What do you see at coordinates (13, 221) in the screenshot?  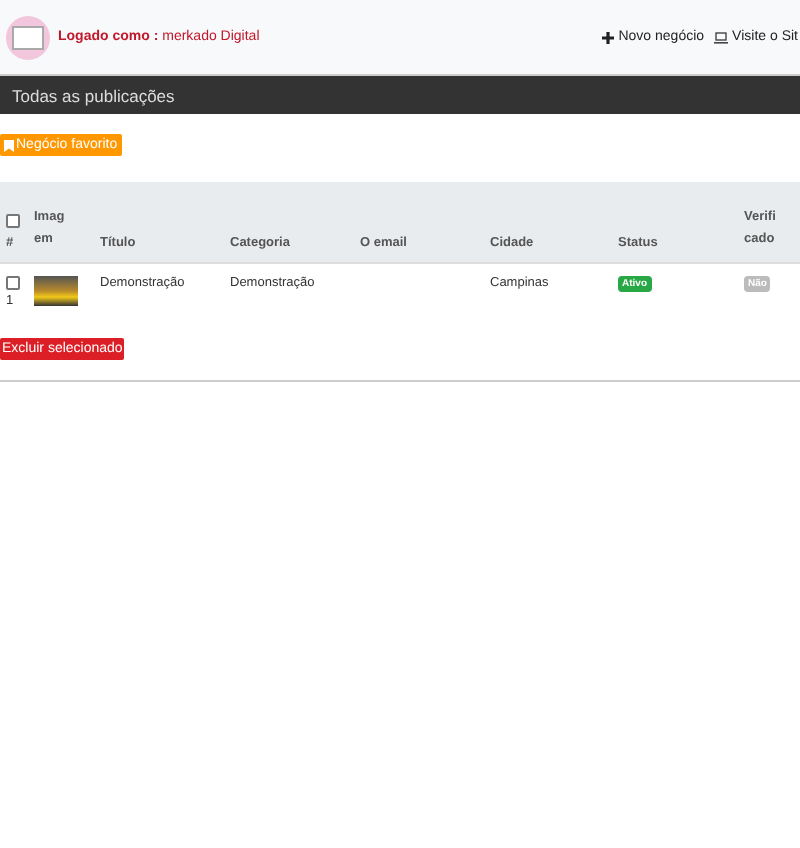 I see `select-all-checkbox` at bounding box center [13, 221].